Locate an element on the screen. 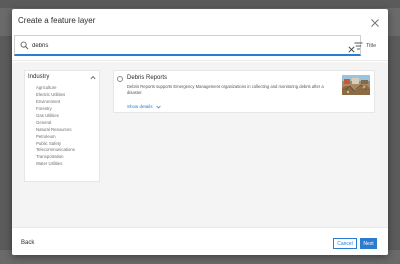 This screenshot has height=264, width=400. filter-item-electric-utilities: Electric Utilities is located at coordinates (55, 95).